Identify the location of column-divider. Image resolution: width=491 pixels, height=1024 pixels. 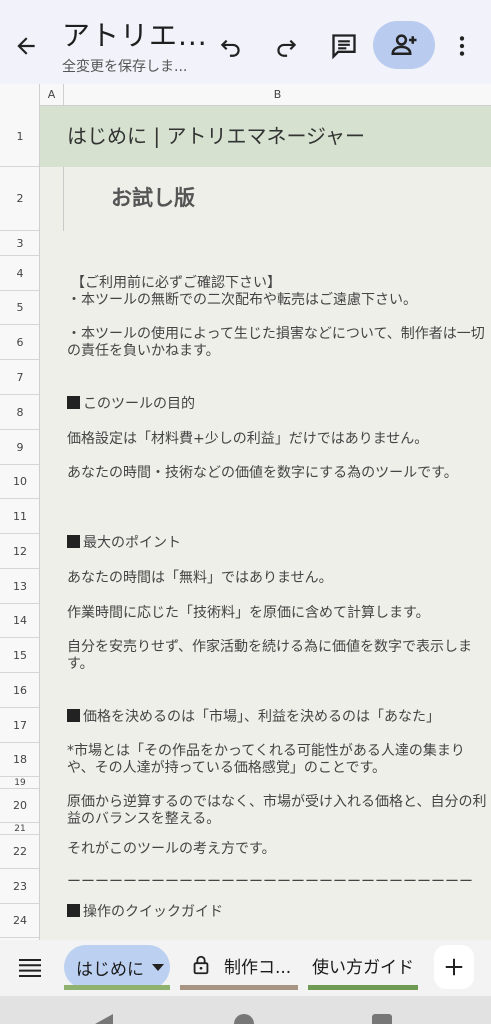
(63, 199).